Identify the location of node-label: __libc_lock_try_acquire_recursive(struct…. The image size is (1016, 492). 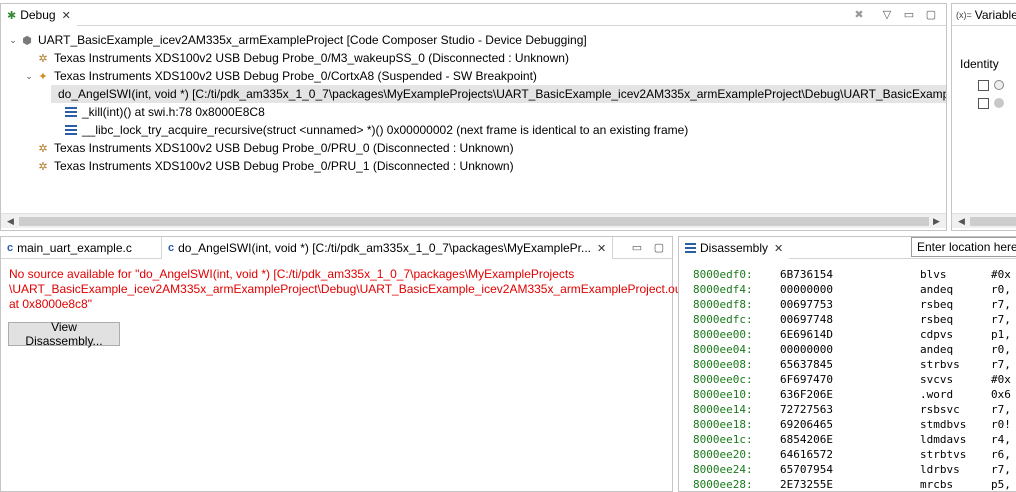
(385, 130).